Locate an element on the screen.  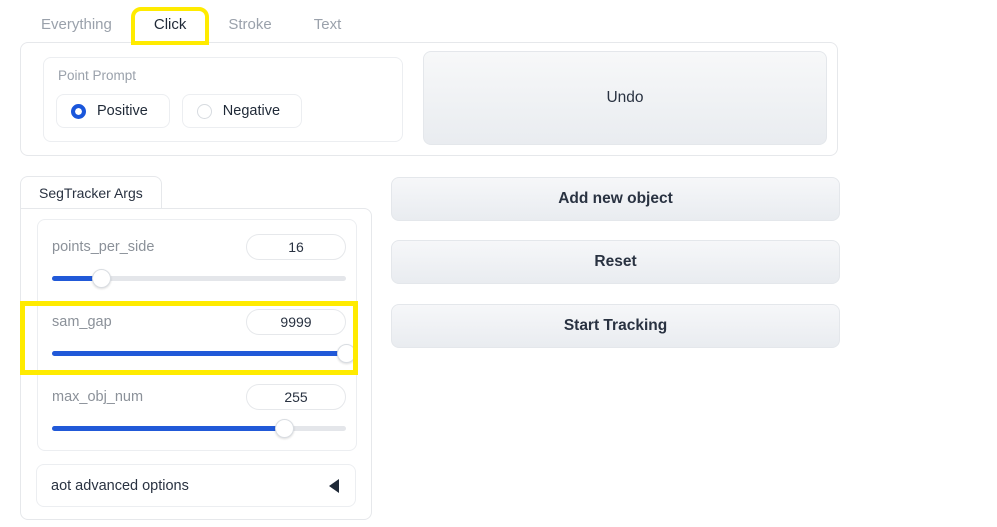
tab-stroke: Stroke is located at coordinates (249, 26).